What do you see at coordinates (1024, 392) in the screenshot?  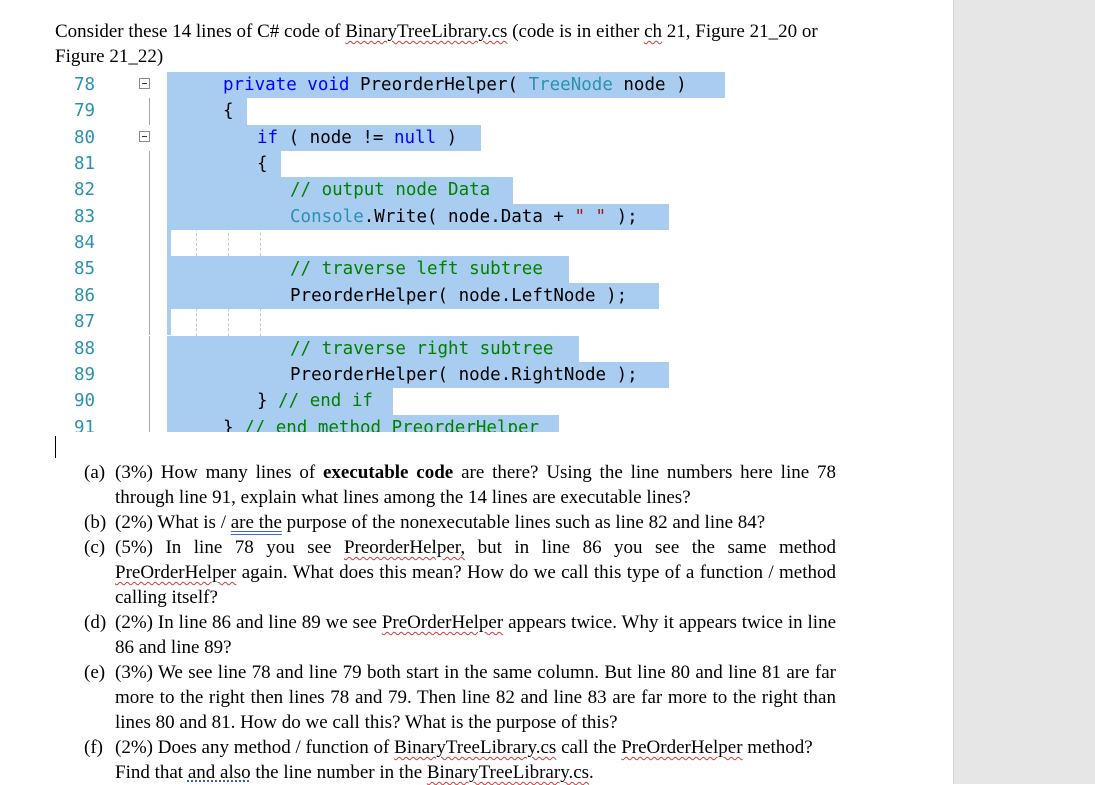 I see `right-margin-pane` at bounding box center [1024, 392].